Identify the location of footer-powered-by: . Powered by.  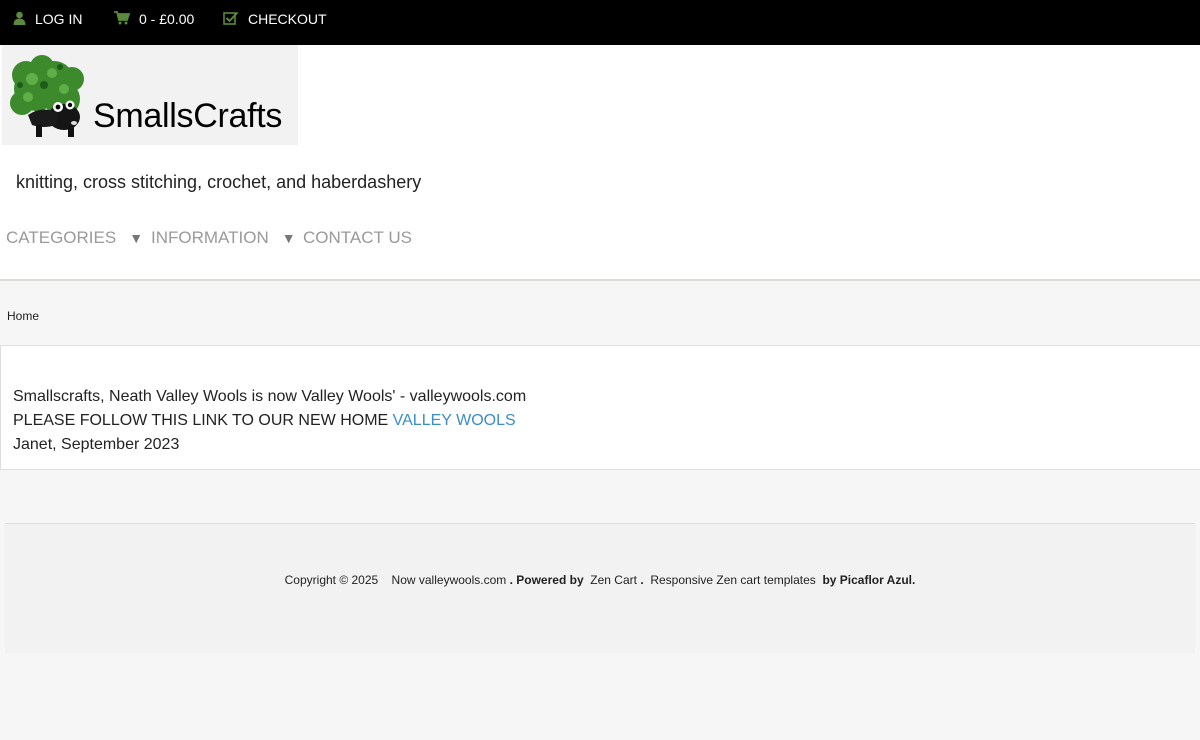
(546, 580).